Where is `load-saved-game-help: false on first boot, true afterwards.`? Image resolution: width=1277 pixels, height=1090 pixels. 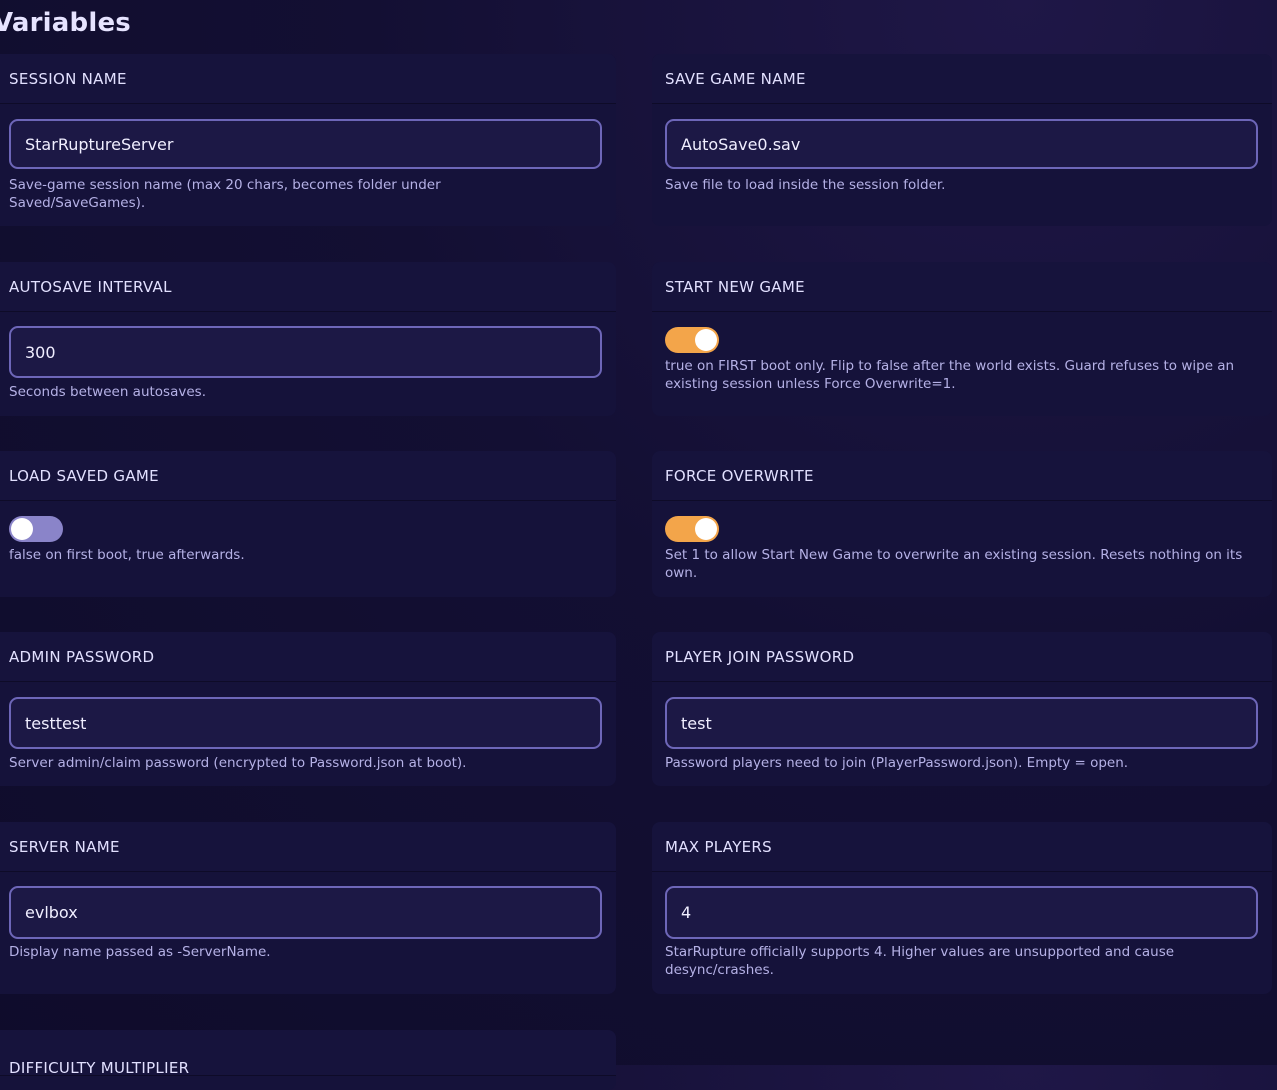 load-saved-game-help: false on first boot, true afterwards. is located at coordinates (127, 555).